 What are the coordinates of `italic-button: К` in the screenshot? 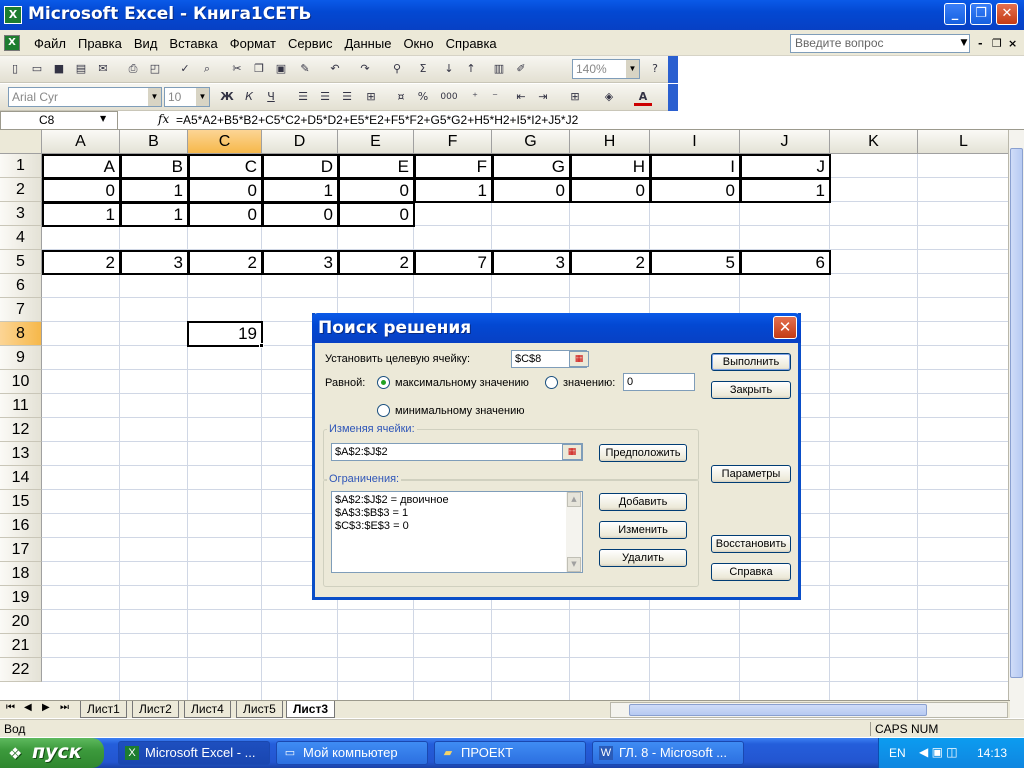 It's located at (249, 97).